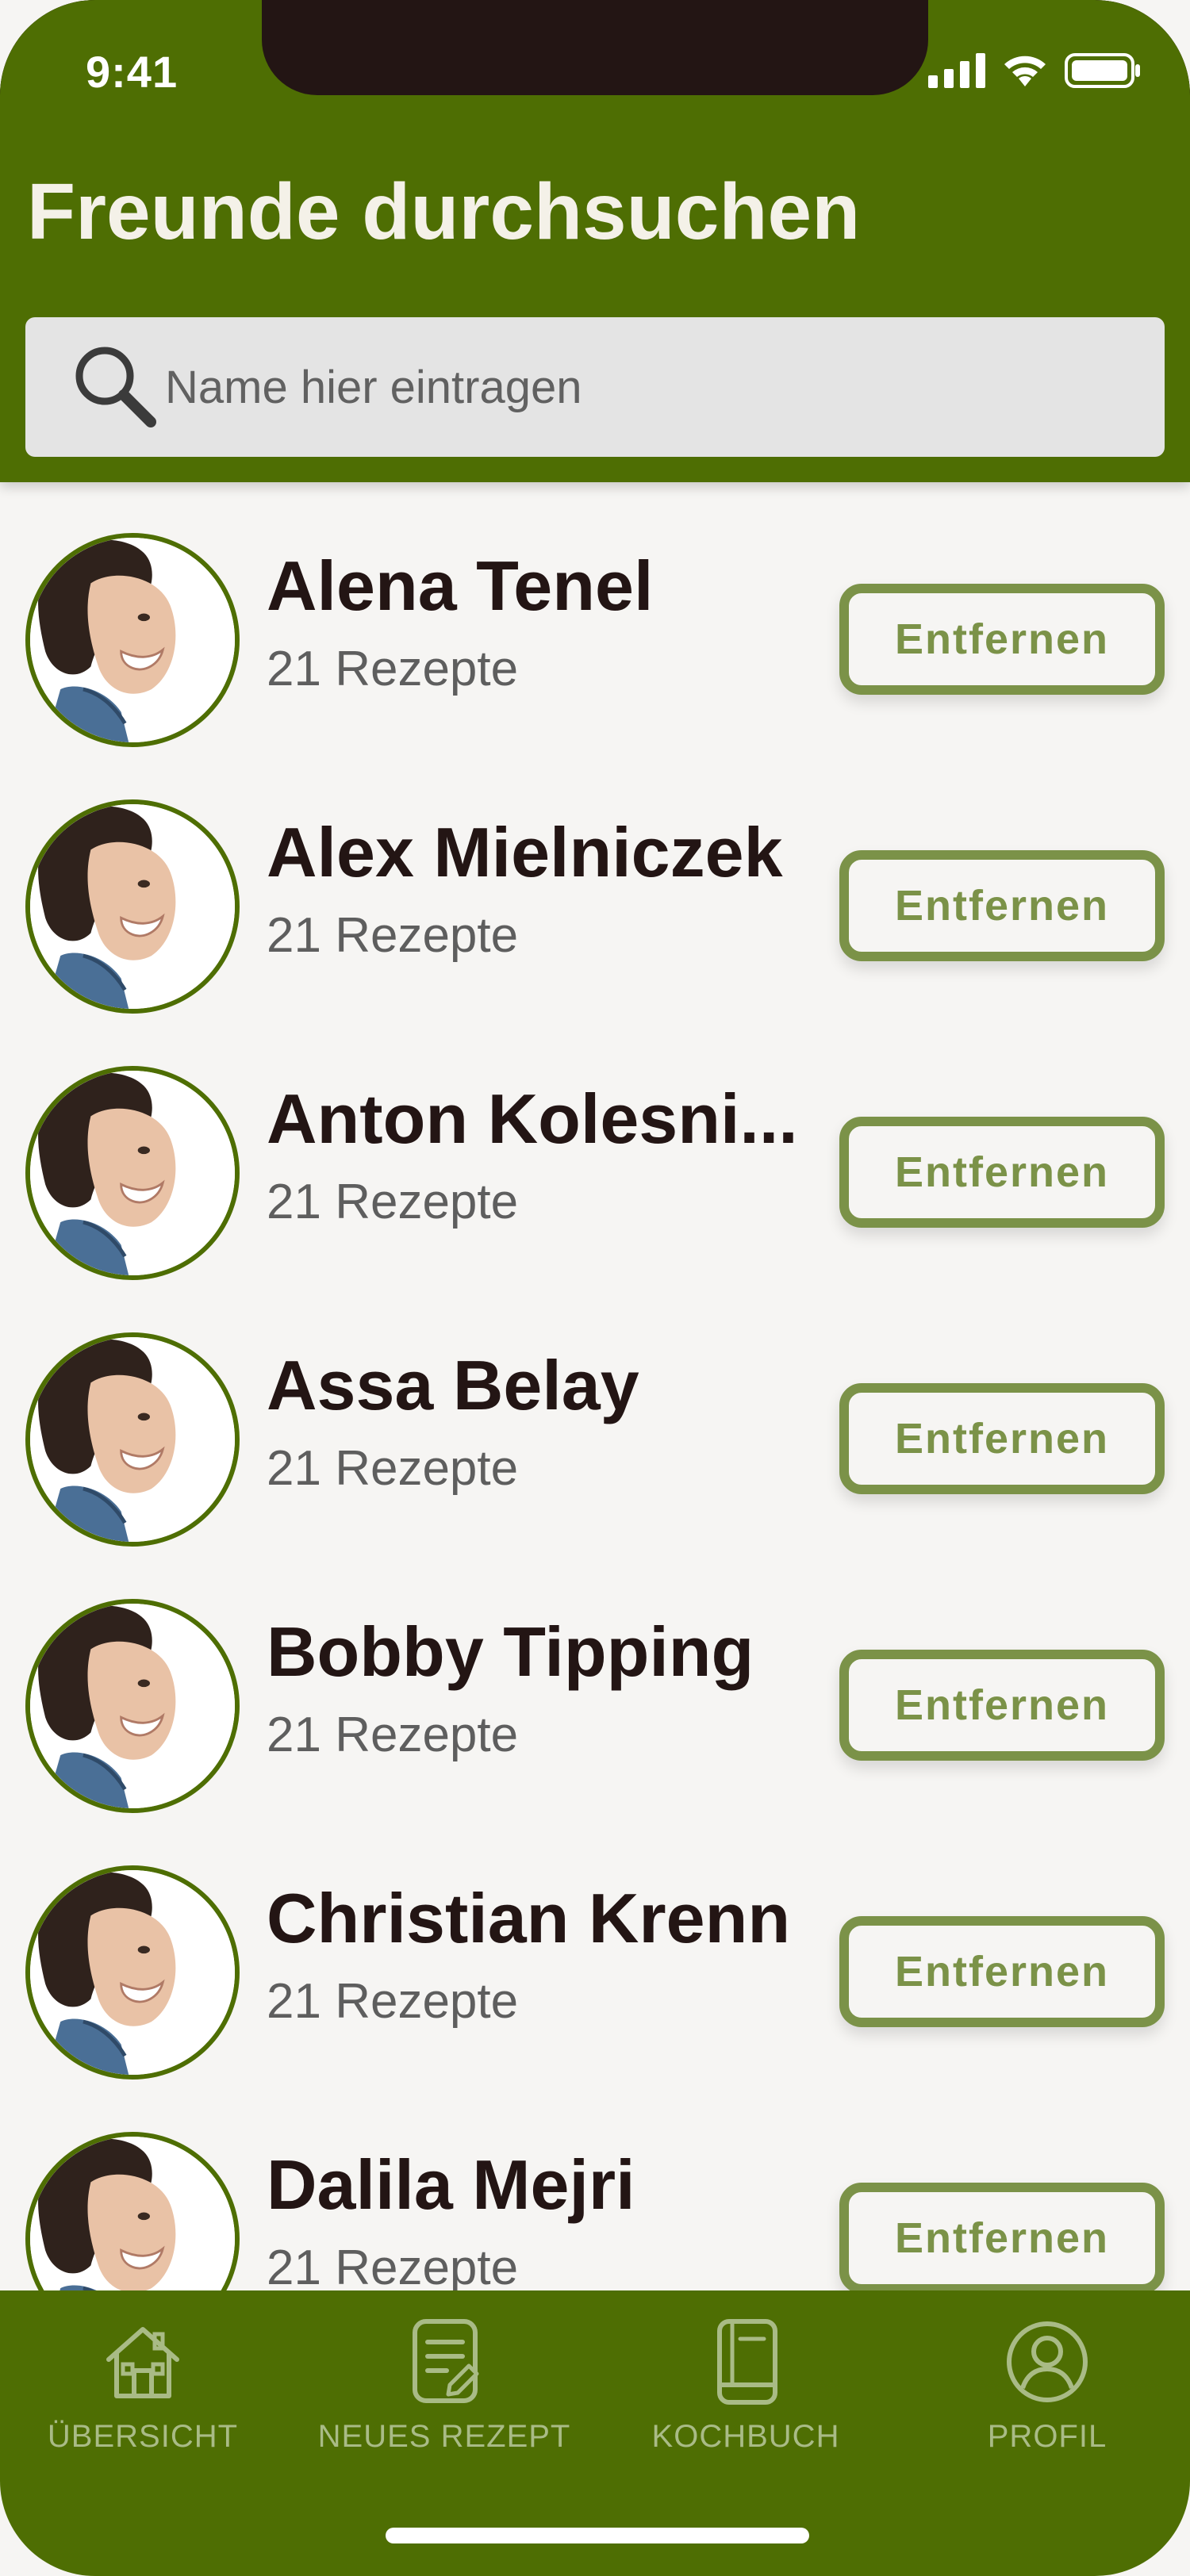 This screenshot has height=2576, width=1190. I want to click on tab-profile: PROFIL, so click(1047, 2389).